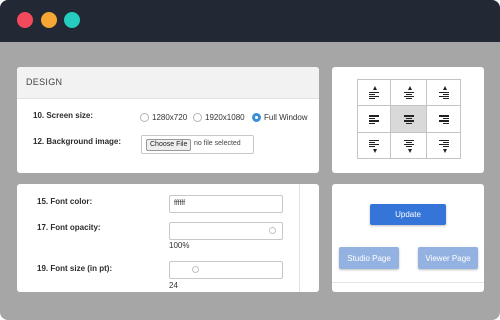 The width and height of the screenshot is (500, 320). I want to click on align-top-right-button, so click(443, 93).